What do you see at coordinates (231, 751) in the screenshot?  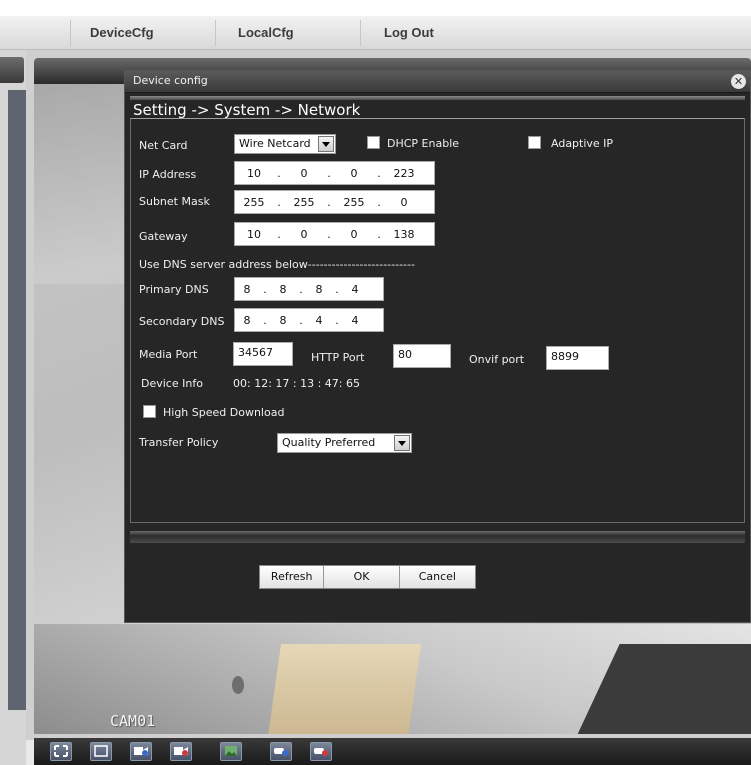 I see `snapshot-icon` at bounding box center [231, 751].